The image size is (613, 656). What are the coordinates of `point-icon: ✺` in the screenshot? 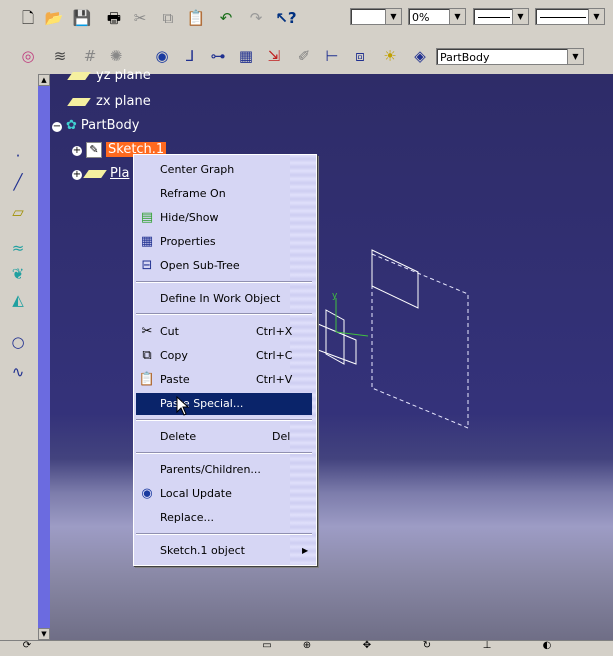 It's located at (116, 56).